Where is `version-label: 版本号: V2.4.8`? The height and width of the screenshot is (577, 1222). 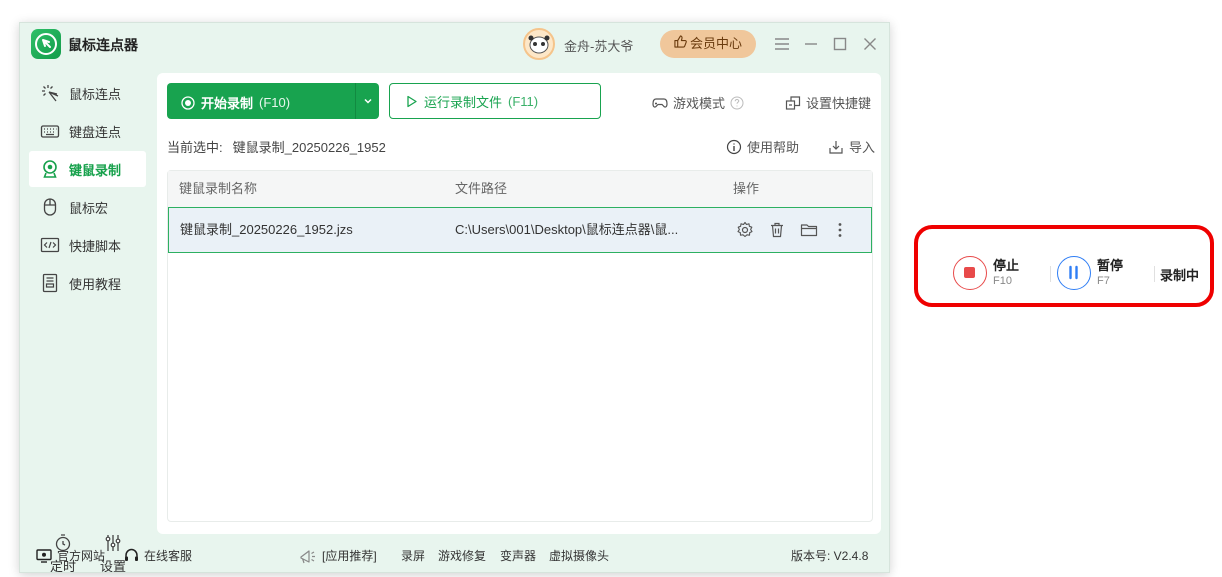 version-label: 版本号: V2.4.8 is located at coordinates (830, 556).